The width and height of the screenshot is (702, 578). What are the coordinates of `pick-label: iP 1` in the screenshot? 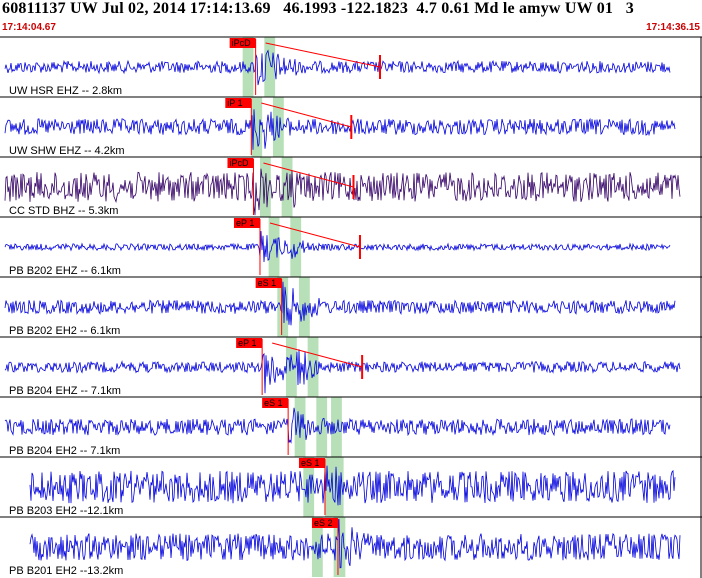 It's located at (234, 103).